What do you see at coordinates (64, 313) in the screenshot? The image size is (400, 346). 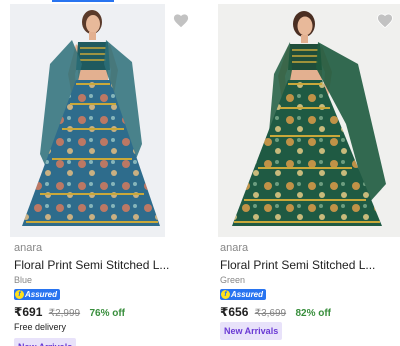 I see `product-mrp: ₹2,999` at bounding box center [64, 313].